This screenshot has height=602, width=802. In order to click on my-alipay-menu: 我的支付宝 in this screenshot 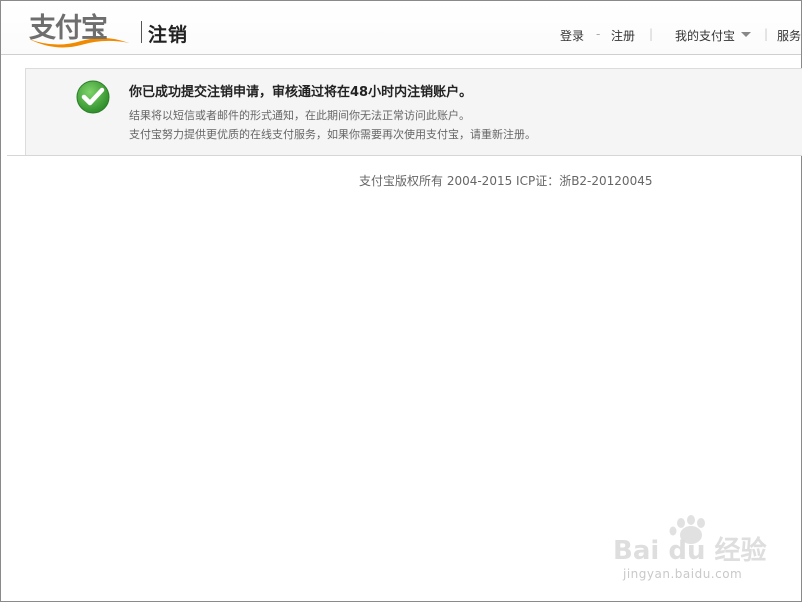, I will do `click(705, 35)`.